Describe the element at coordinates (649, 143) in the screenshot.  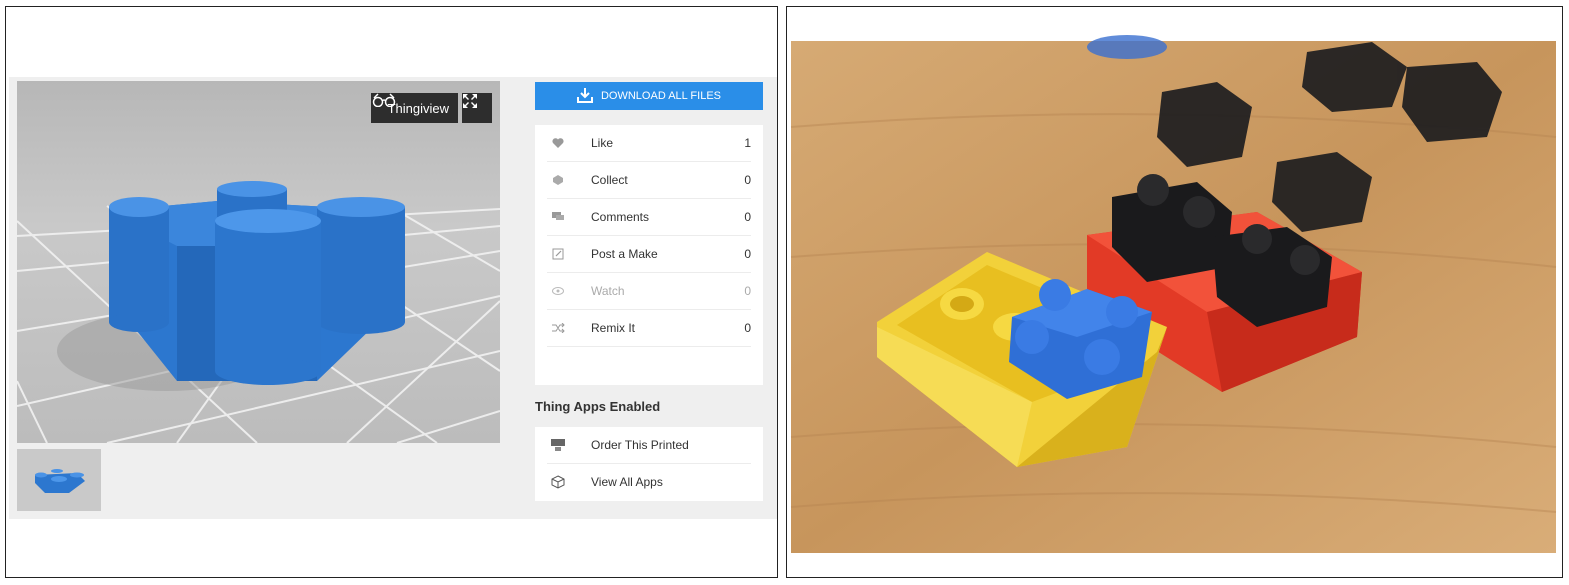
I see `like-action: Like 1` at that location.